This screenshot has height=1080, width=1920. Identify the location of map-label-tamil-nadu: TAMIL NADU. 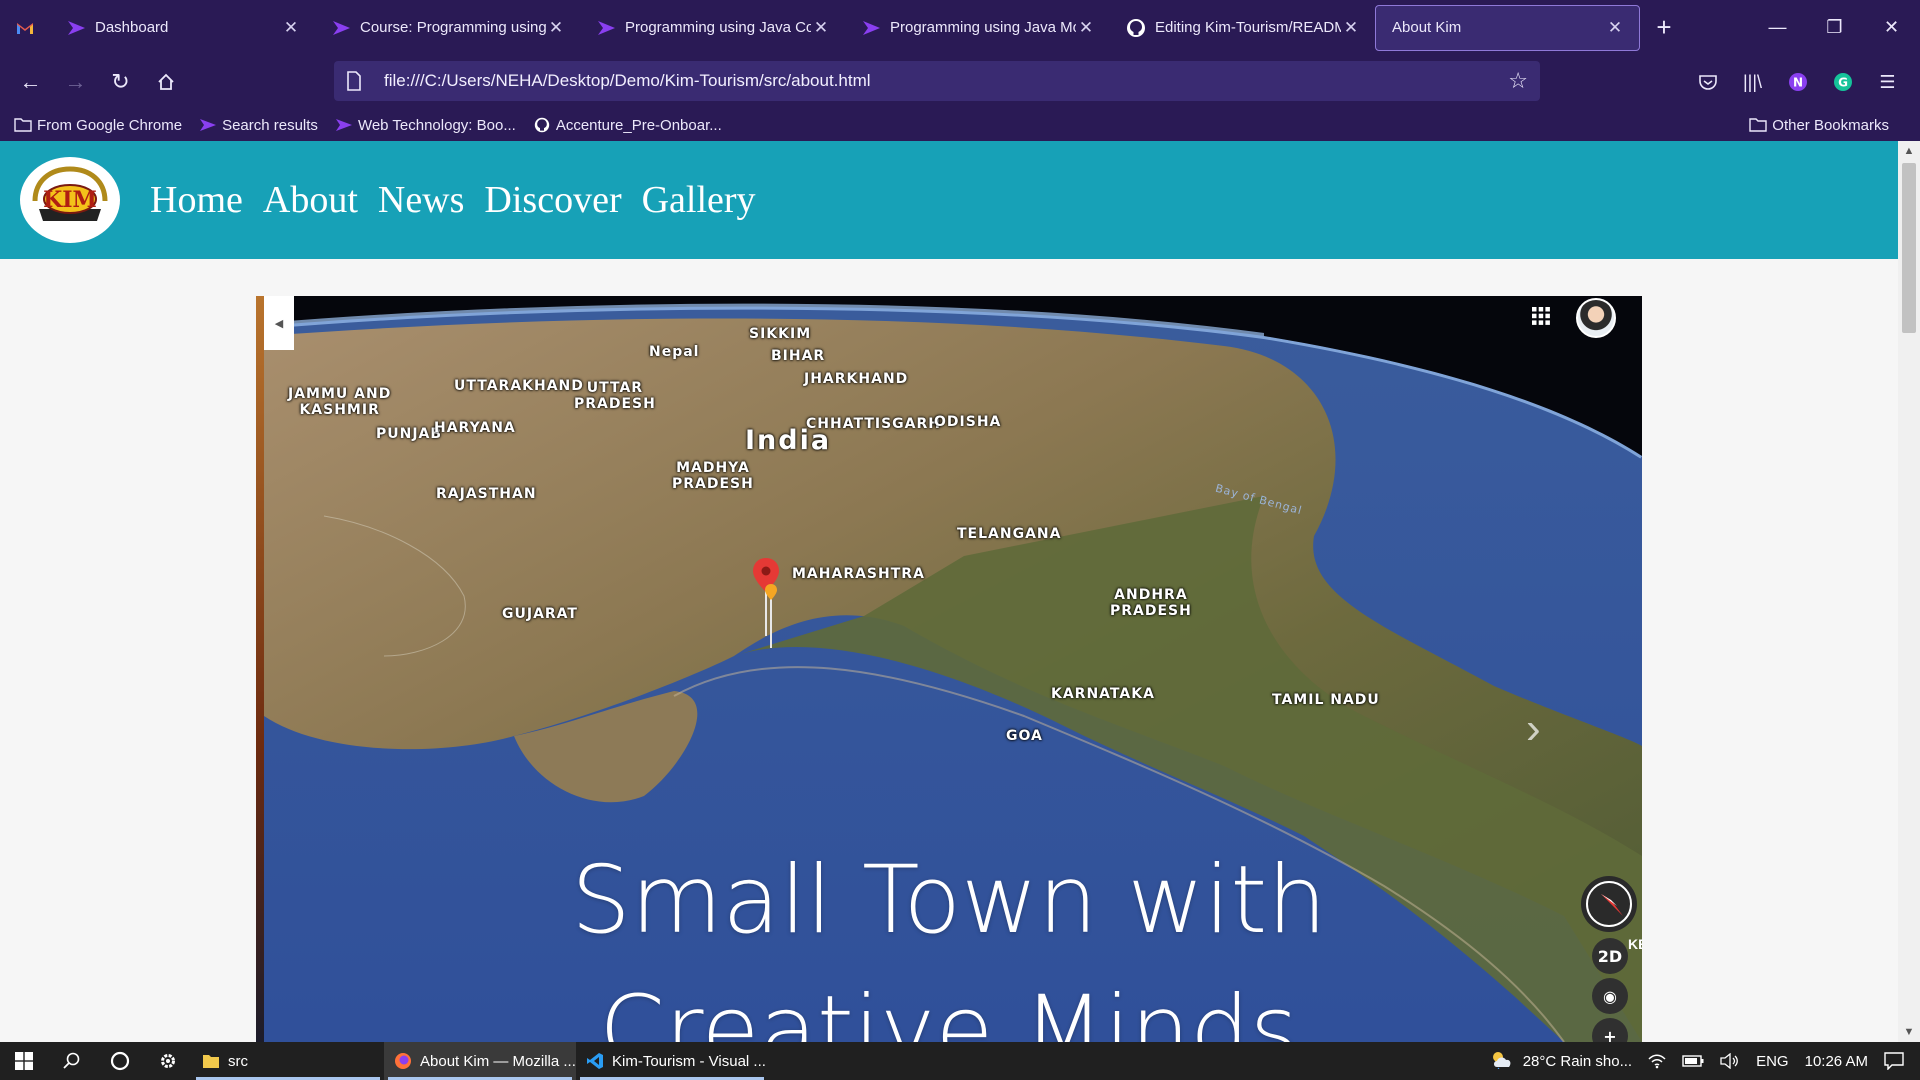
(1326, 700).